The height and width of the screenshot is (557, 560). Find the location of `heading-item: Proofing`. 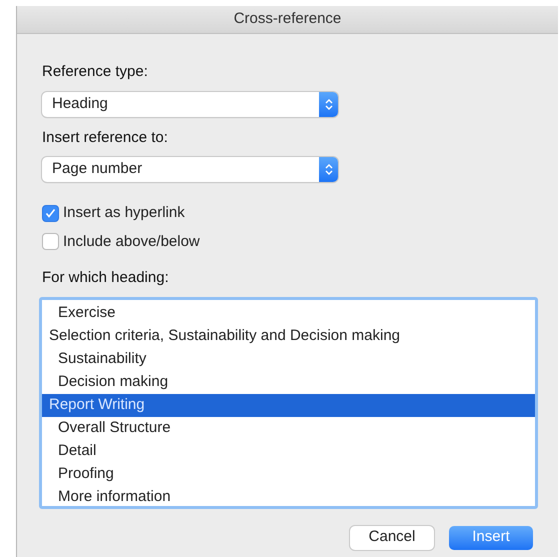

heading-item: Proofing is located at coordinates (288, 474).